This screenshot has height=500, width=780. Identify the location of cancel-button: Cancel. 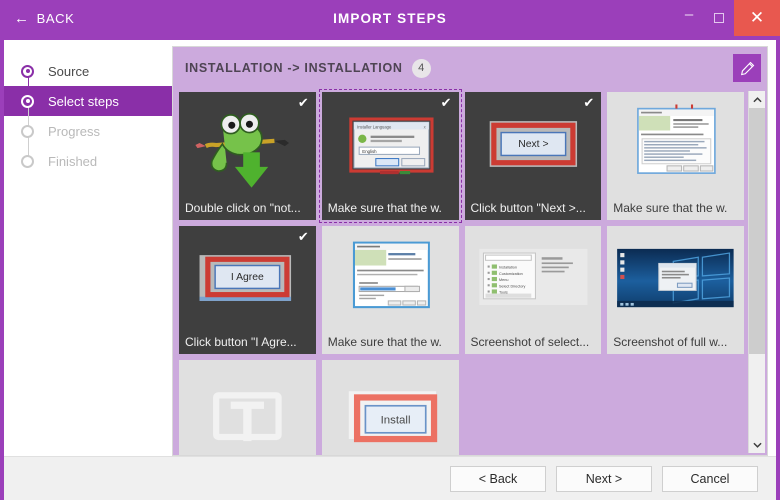
(710, 478).